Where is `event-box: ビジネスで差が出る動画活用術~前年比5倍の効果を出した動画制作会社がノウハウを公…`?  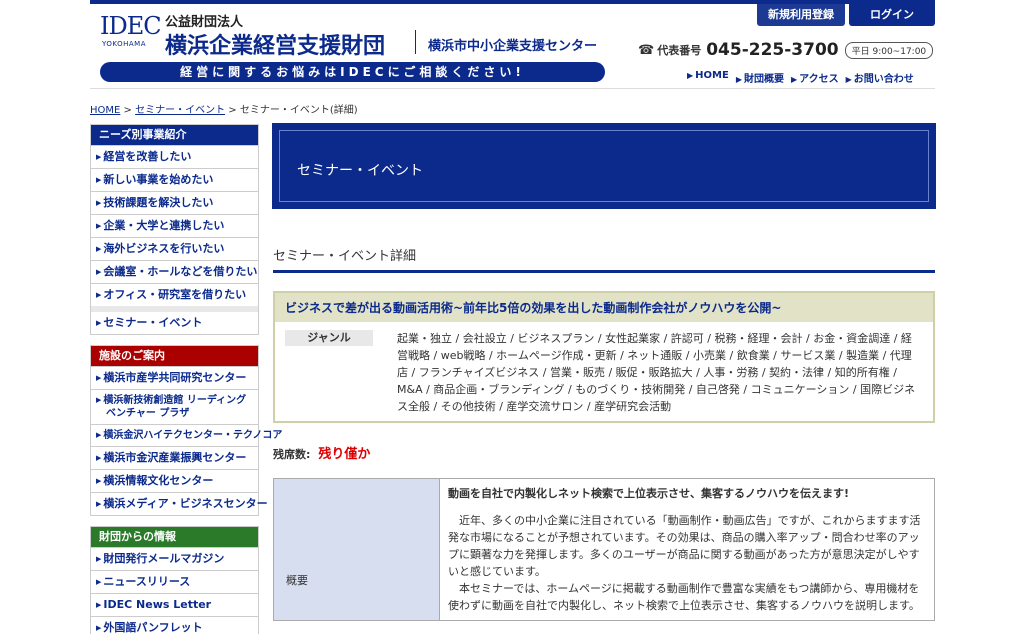
event-box: ビジネスで差が出る動画活用術~前年比5倍の効果を出した動画制作会社がノウハウを公… is located at coordinates (604, 357).